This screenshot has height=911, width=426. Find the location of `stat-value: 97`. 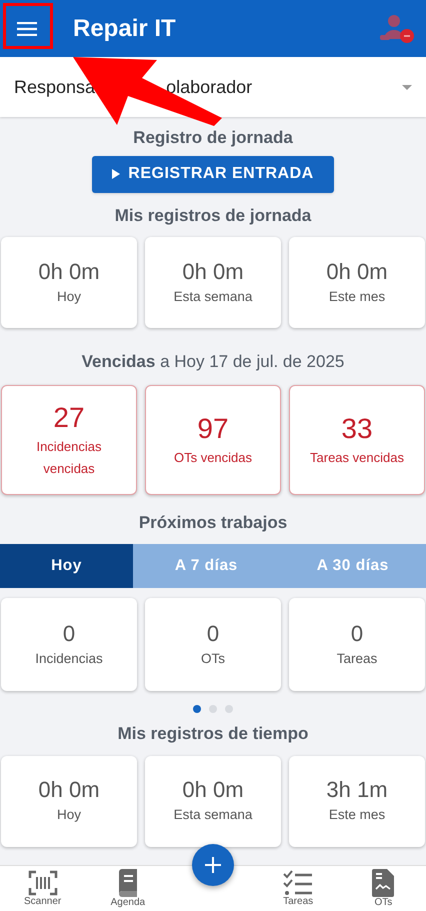

stat-value: 97 is located at coordinates (213, 429).